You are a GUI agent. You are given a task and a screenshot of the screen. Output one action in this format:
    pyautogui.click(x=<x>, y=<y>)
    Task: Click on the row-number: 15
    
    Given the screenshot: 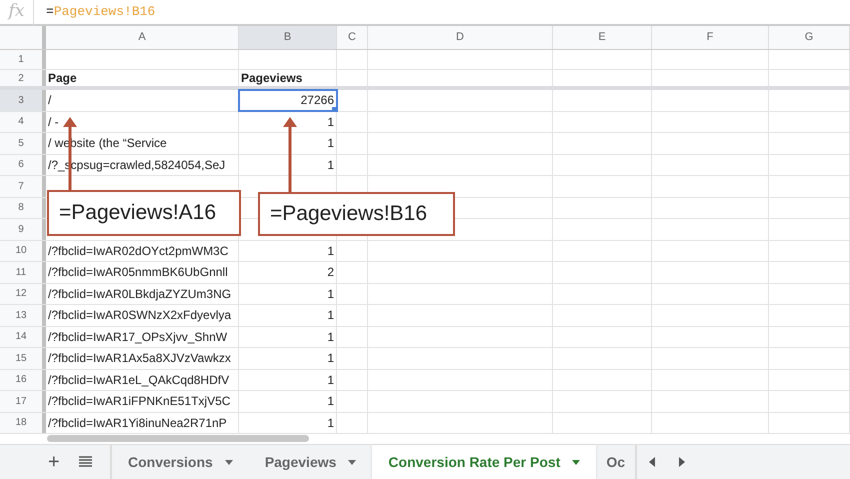 What is the action you would take?
    pyautogui.click(x=23, y=358)
    